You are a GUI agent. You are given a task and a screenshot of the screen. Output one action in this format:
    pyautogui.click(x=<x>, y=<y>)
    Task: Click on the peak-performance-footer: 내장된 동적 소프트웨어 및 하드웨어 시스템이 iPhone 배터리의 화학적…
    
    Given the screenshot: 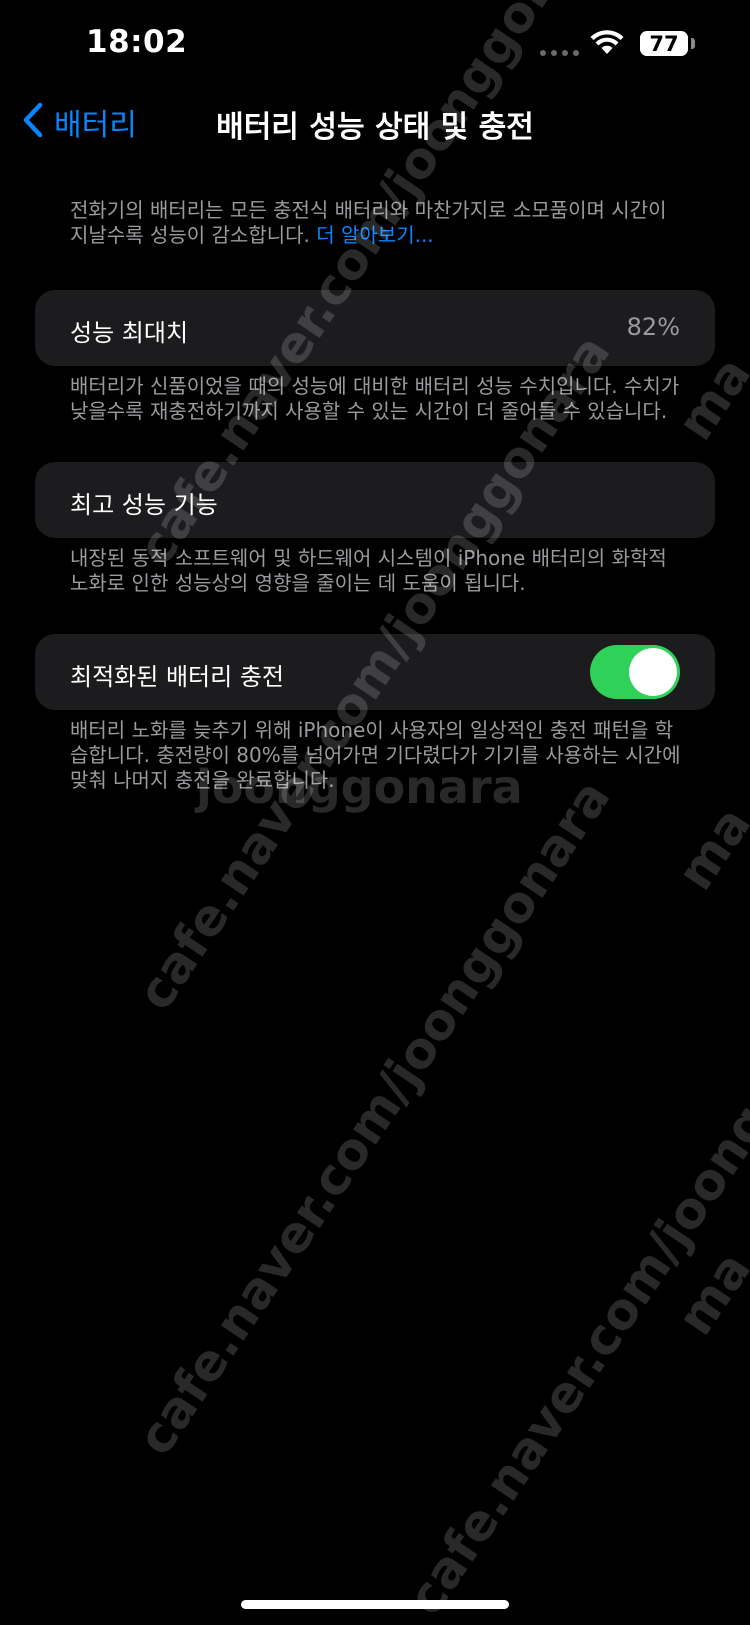 What is the action you would take?
    pyautogui.click(x=368, y=570)
    